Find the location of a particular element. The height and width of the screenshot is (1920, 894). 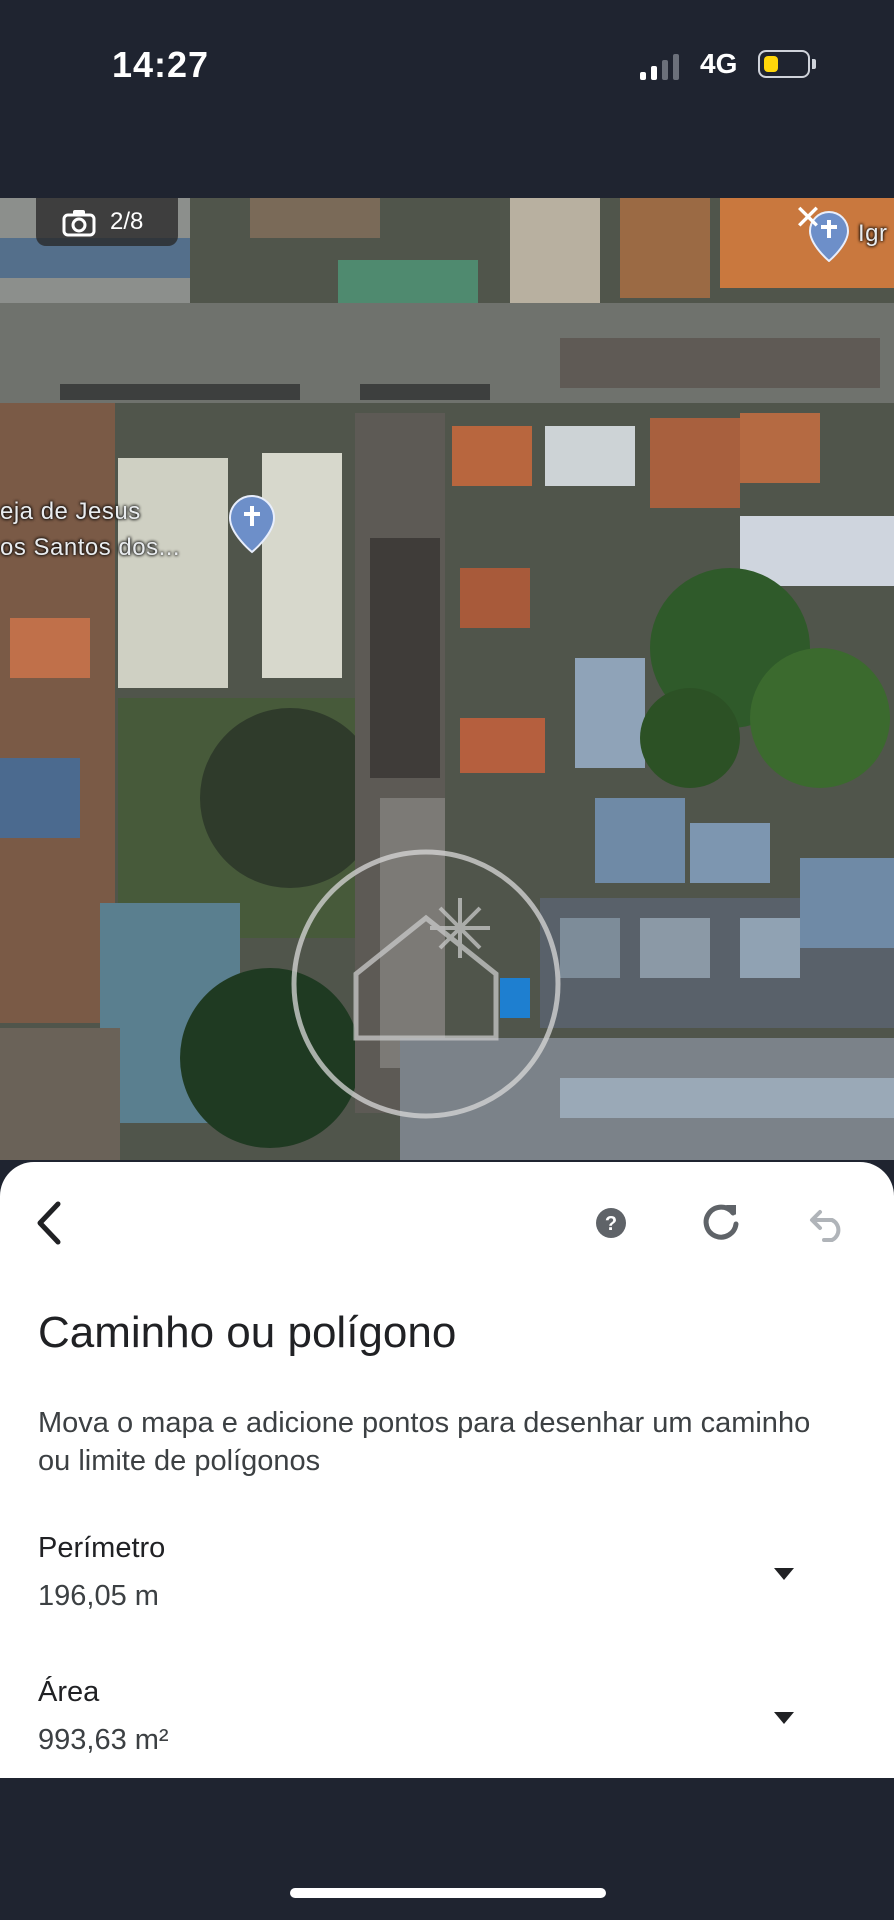

status-time: 14:27 is located at coordinates (161, 64).